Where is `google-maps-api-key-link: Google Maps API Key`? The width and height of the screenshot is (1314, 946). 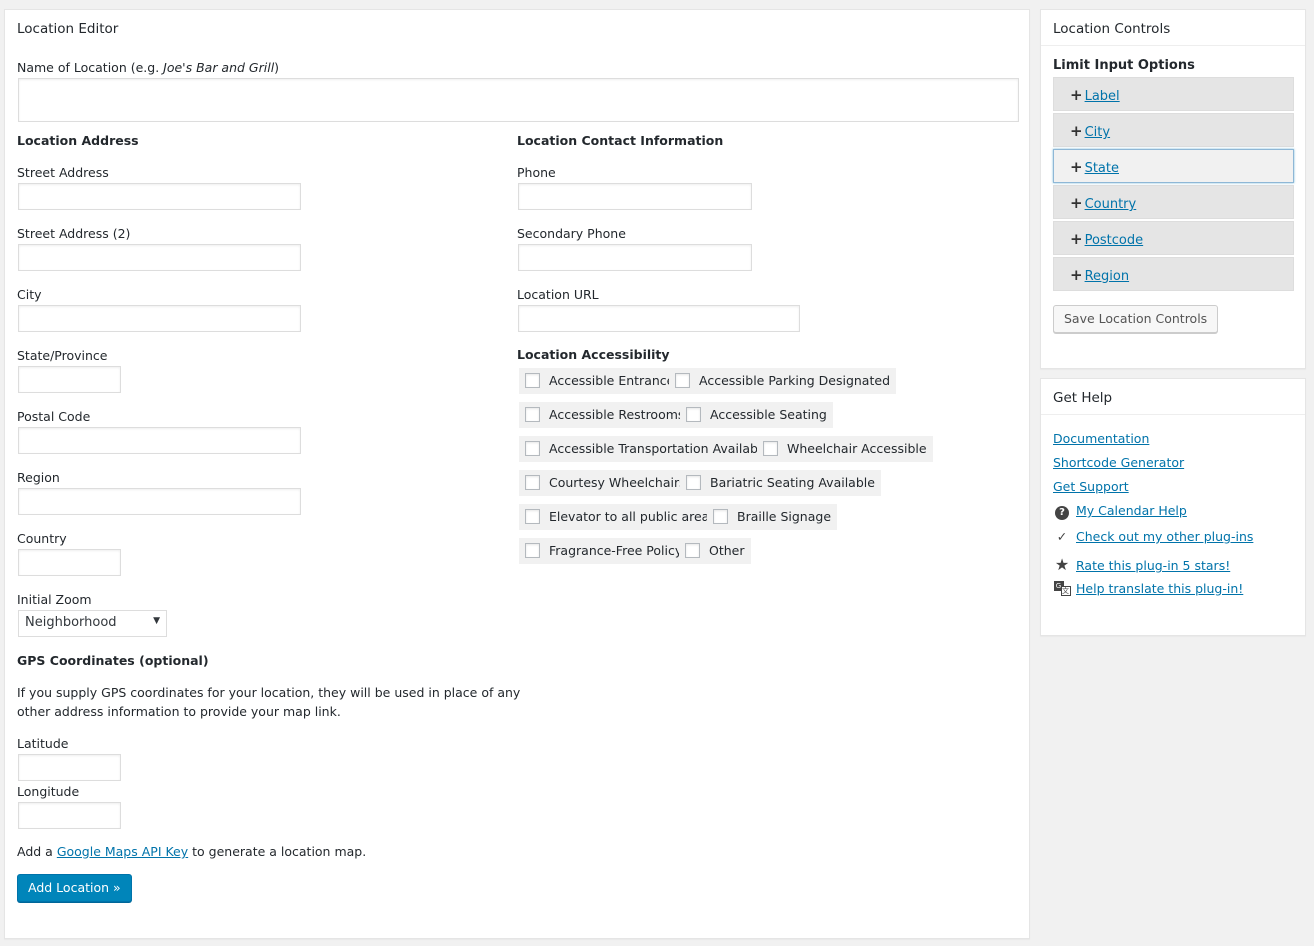
google-maps-api-key-link: Google Maps API Key is located at coordinates (122, 851).